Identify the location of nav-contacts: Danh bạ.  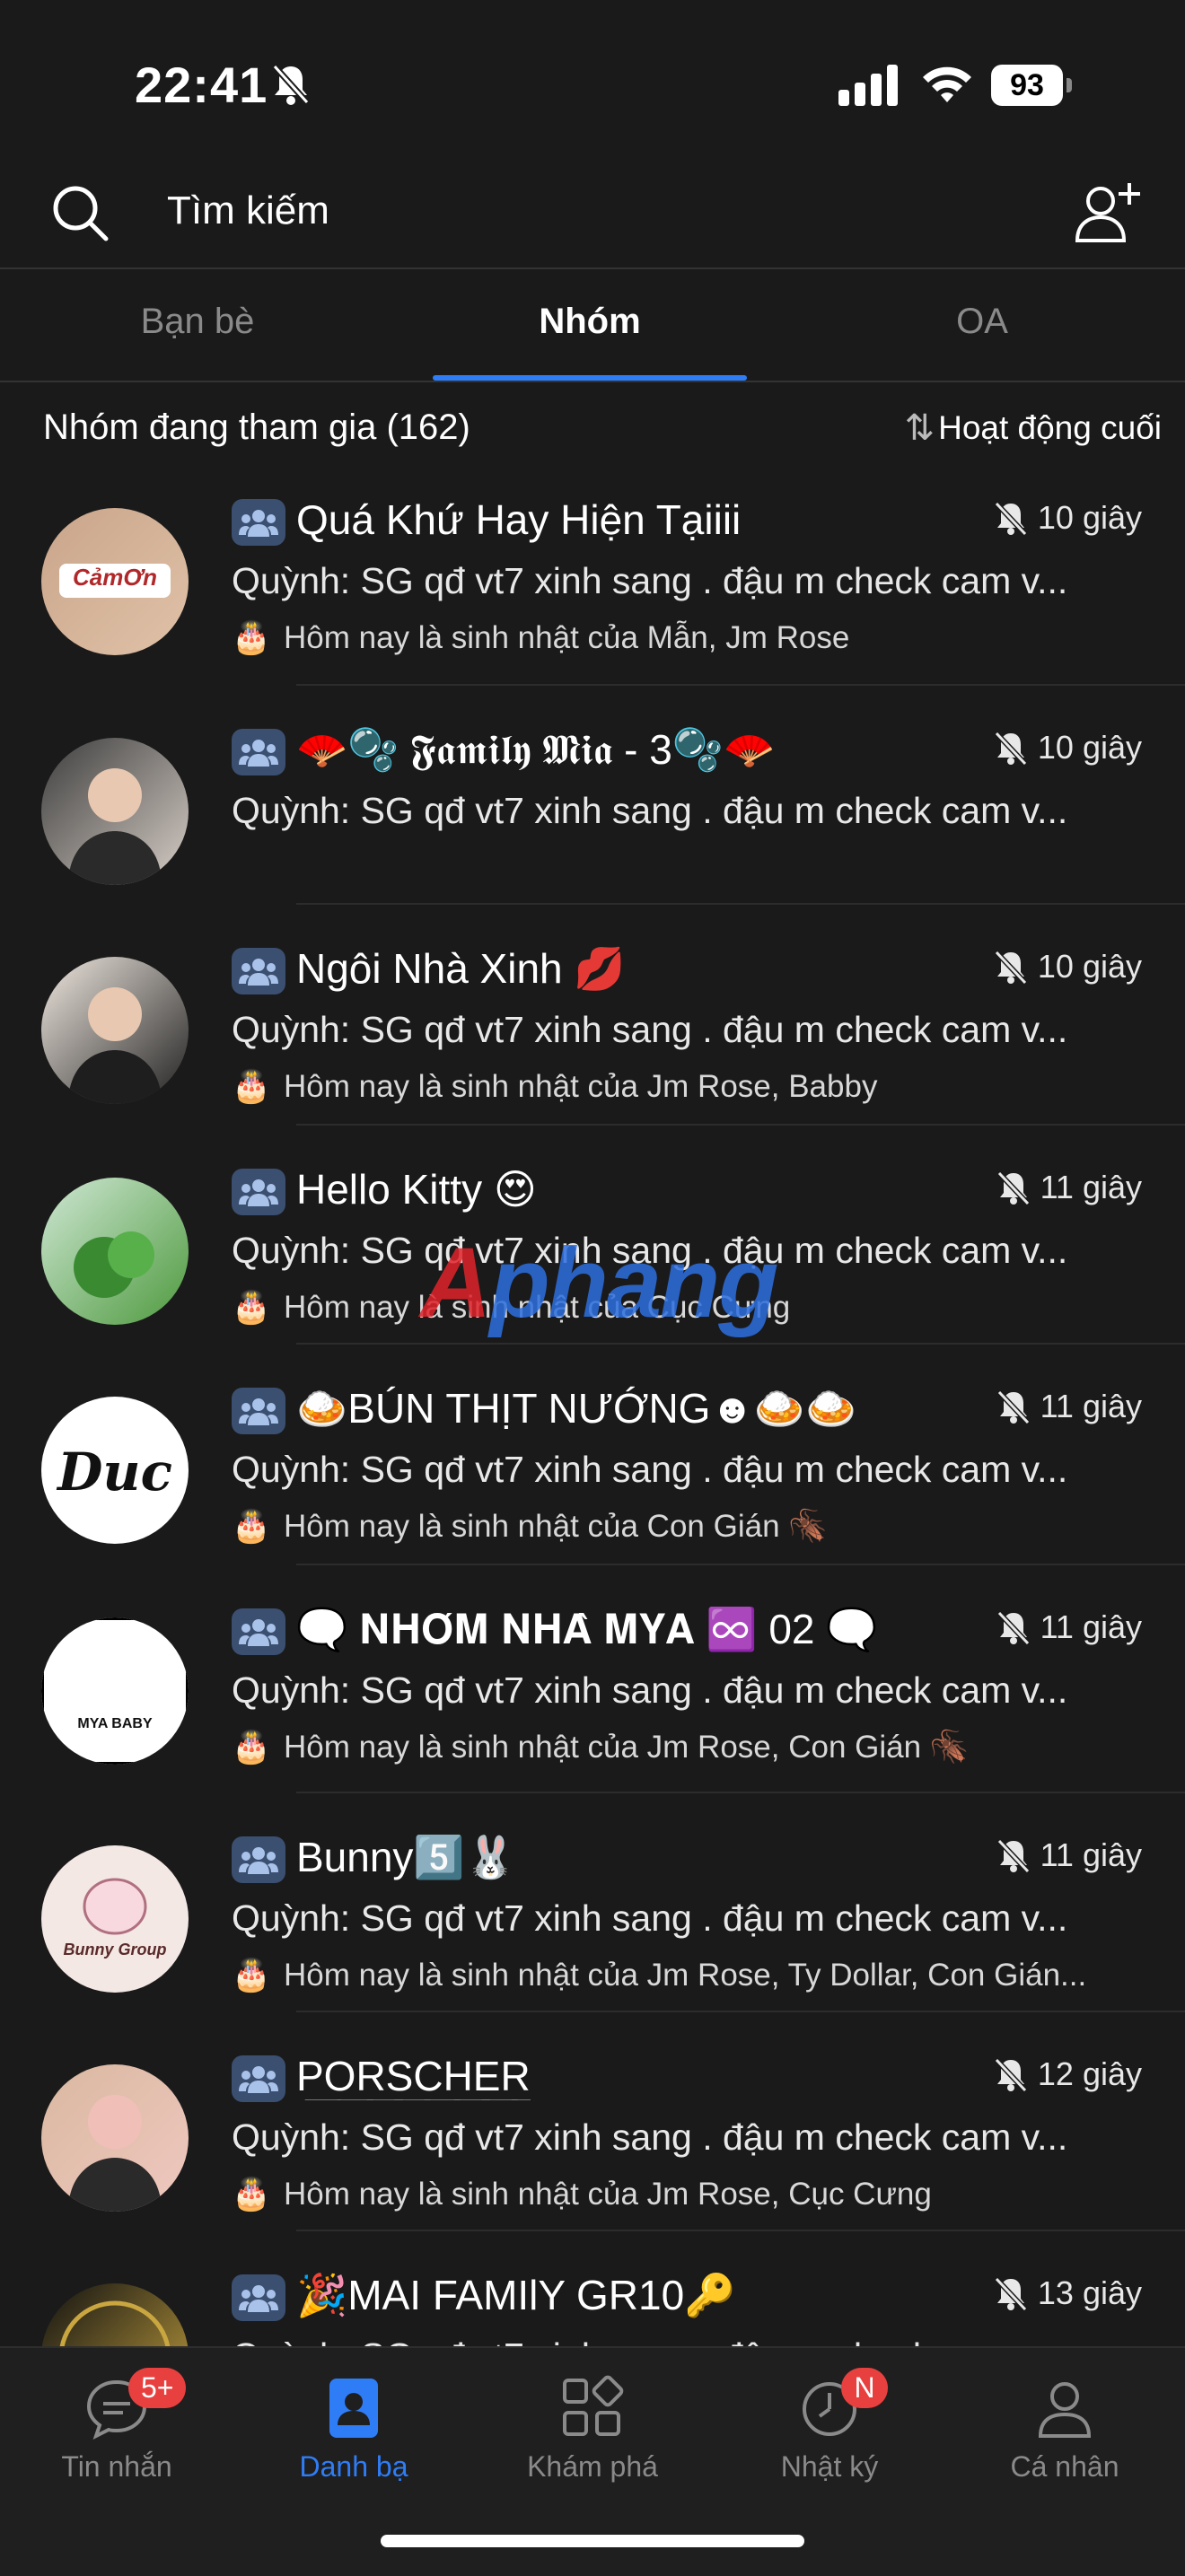
(353, 2425).